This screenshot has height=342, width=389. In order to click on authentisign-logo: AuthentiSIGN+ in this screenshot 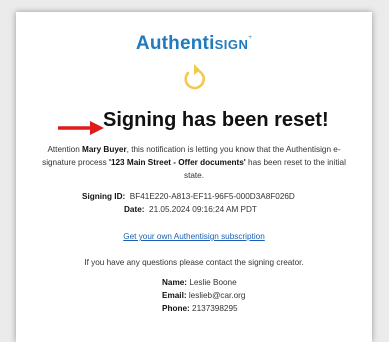, I will do `click(194, 44)`.